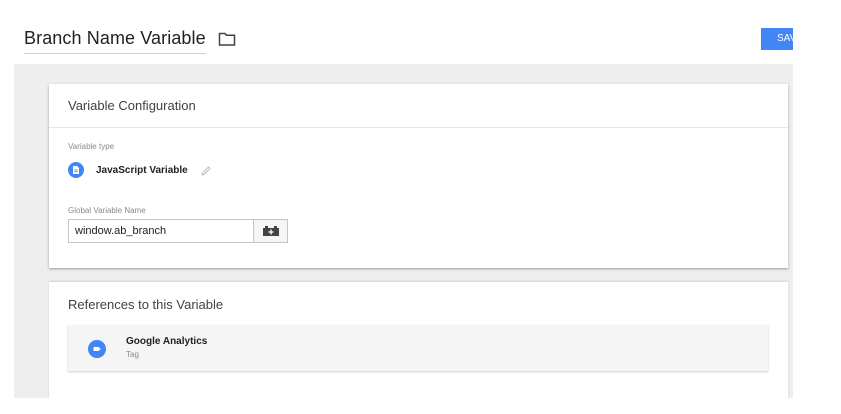  What do you see at coordinates (206, 170) in the screenshot?
I see `pencil-icon` at bounding box center [206, 170].